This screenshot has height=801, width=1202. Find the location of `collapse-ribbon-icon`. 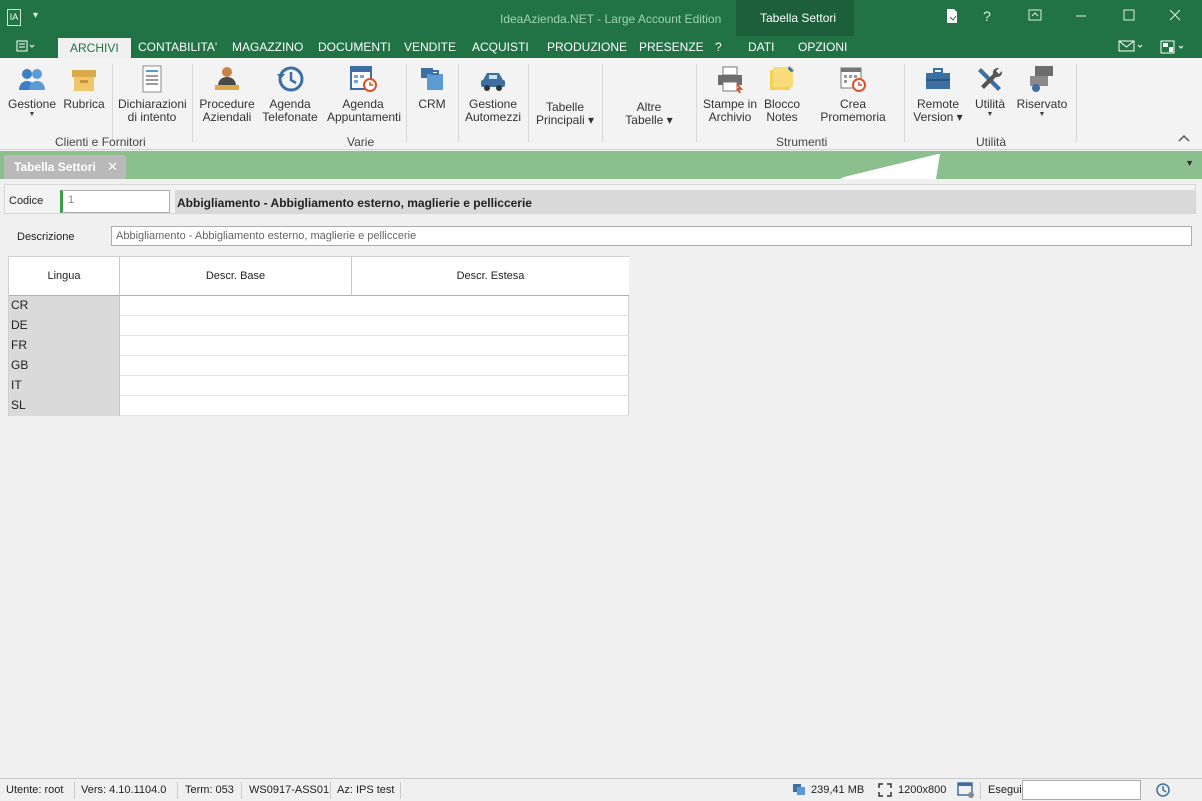

collapse-ribbon-icon is located at coordinates (1184, 139).